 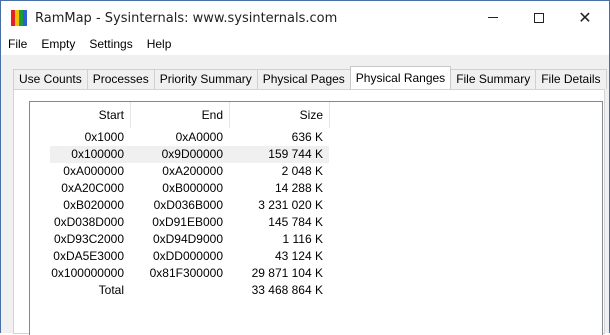 What do you see at coordinates (187, 256) in the screenshot?
I see `cell-end: 0xDD000000` at bounding box center [187, 256].